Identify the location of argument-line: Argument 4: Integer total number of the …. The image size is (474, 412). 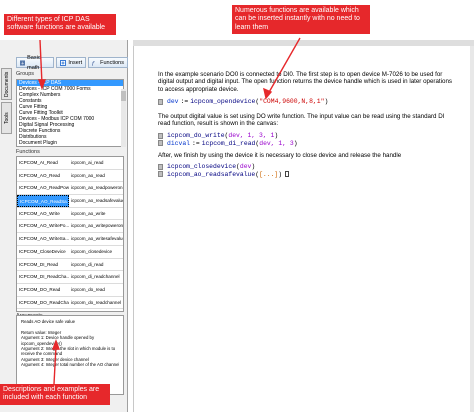
(70, 365).